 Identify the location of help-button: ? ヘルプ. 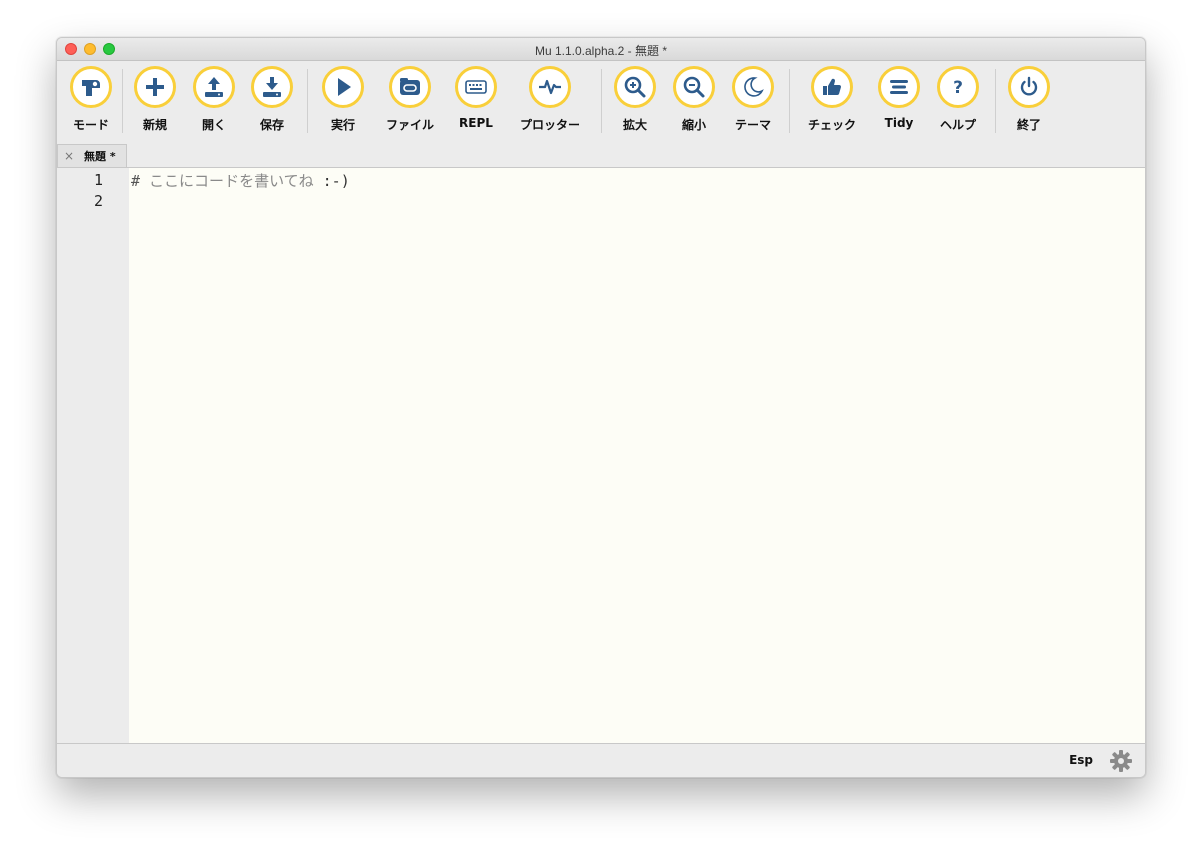
(958, 99).